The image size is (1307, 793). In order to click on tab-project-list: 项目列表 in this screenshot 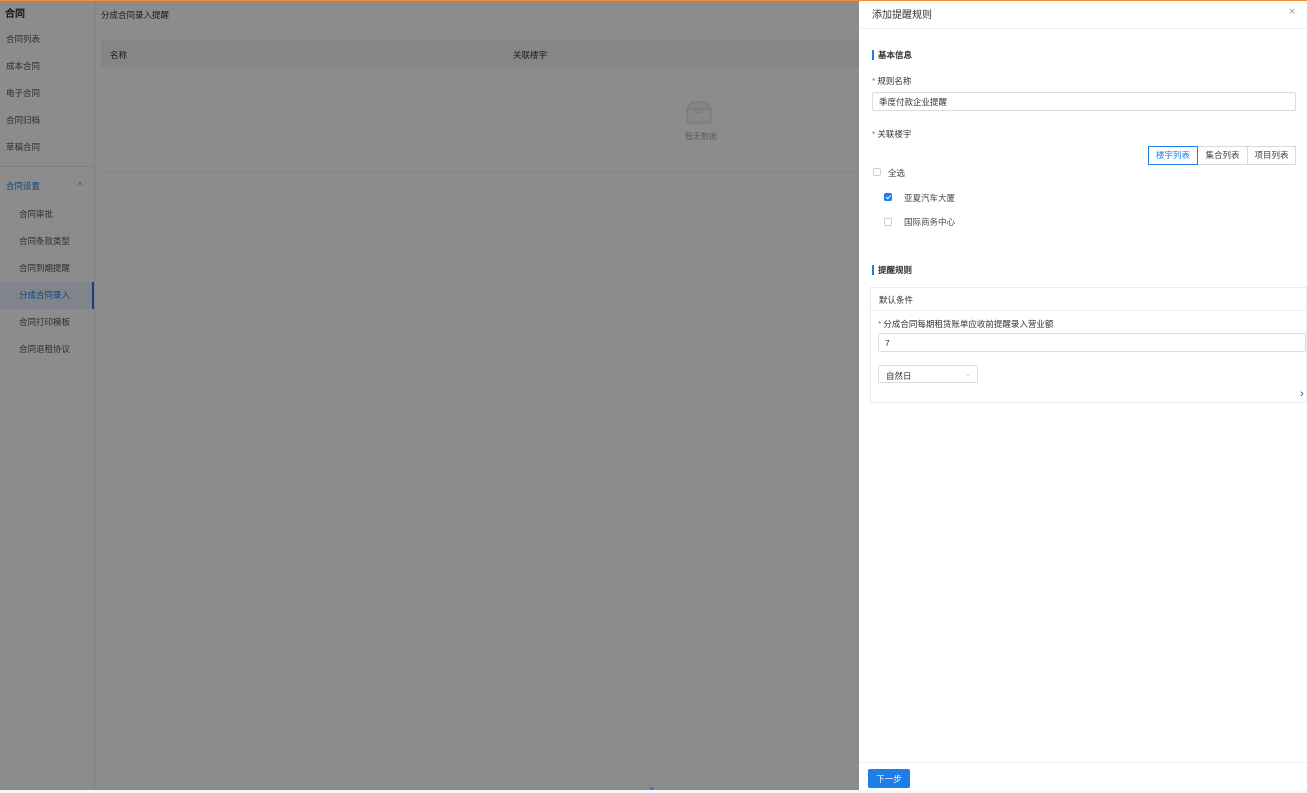, I will do `click(1271, 155)`.